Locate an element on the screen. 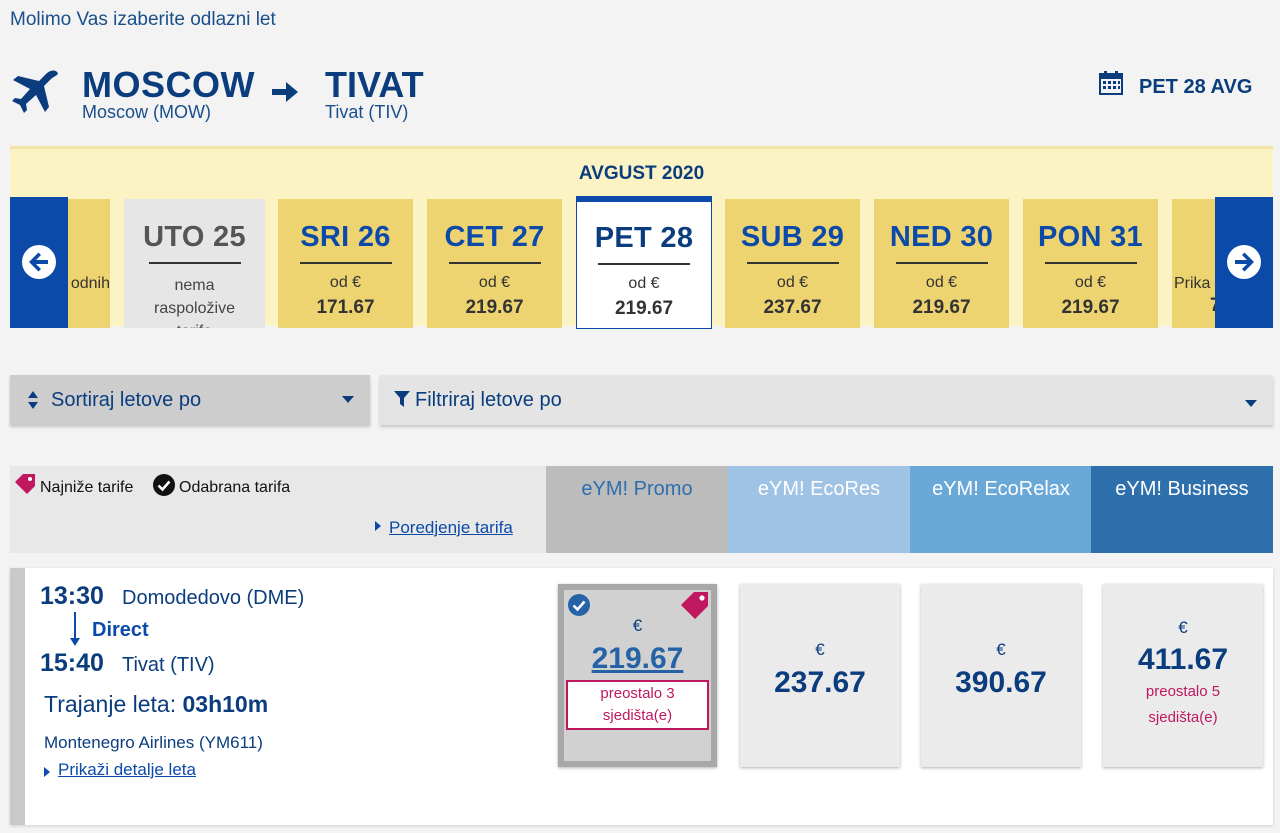  check-circle-icon is located at coordinates (164, 485).